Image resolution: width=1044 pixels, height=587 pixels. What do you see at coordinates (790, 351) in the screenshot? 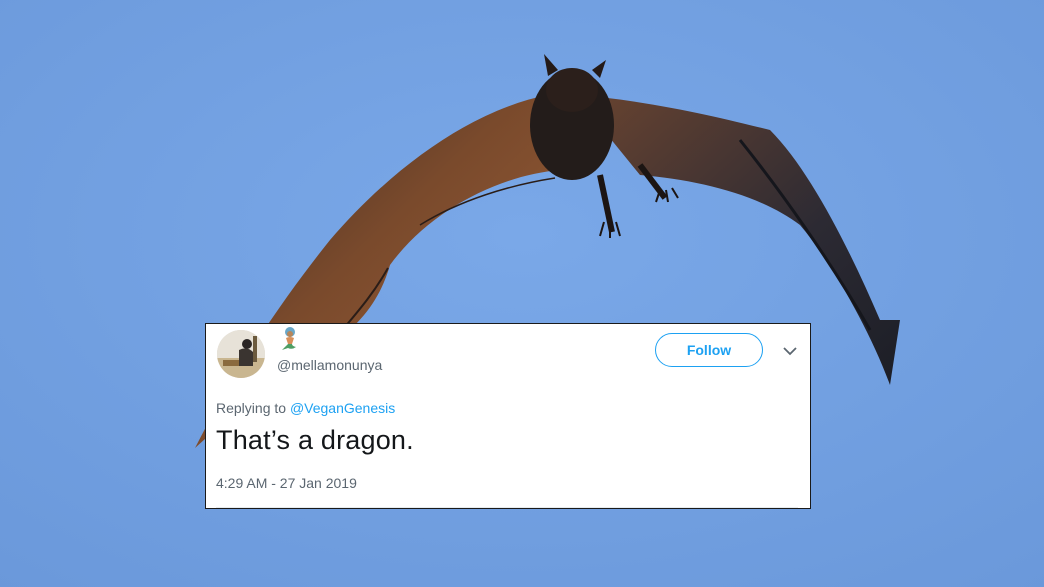
I see `chevron-down-icon` at bounding box center [790, 351].